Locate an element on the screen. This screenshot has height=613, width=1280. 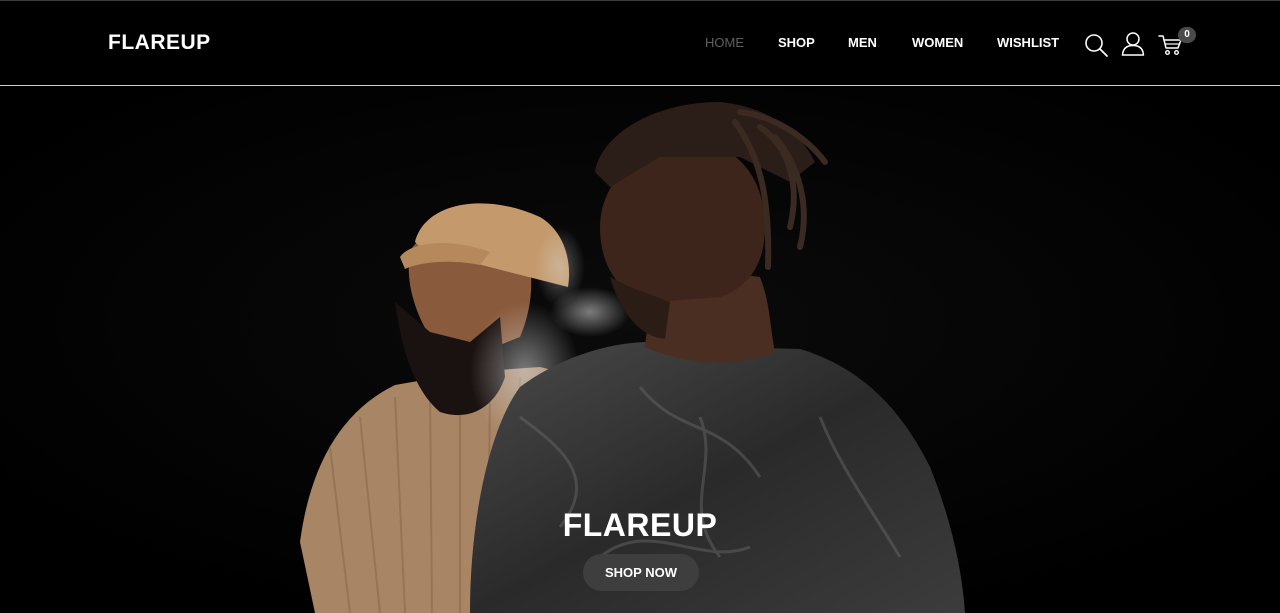
user-icon is located at coordinates (1133, 44).